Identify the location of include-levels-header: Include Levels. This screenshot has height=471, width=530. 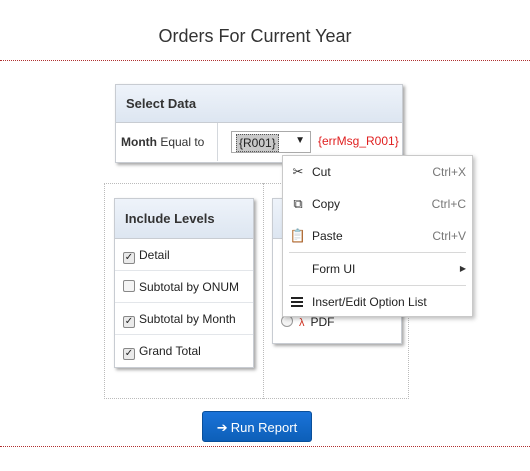
(184, 219).